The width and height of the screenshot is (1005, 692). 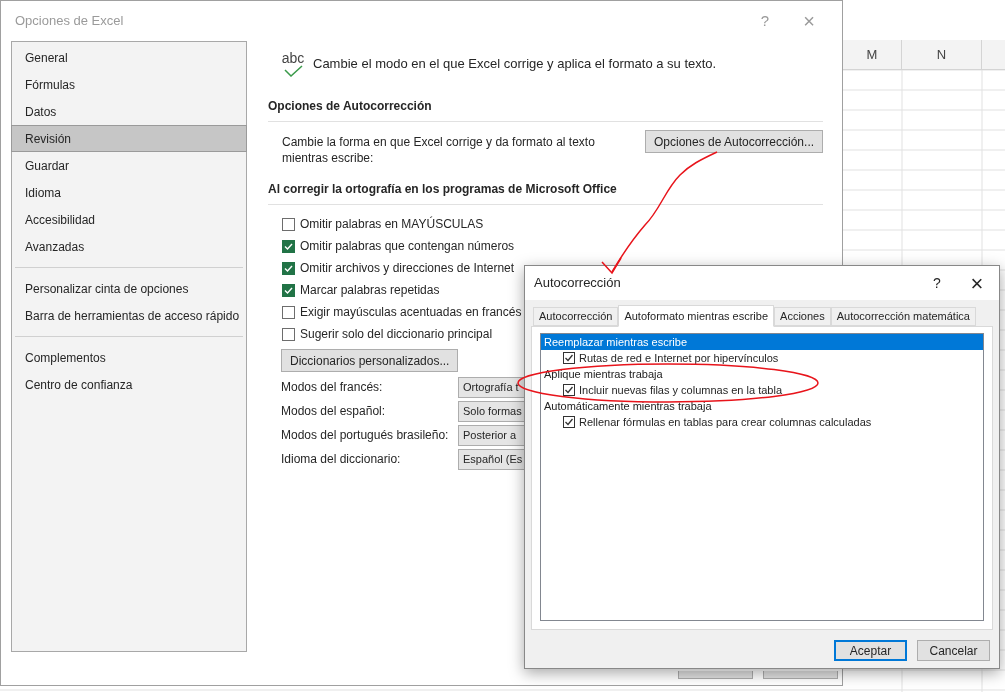 I want to click on sidebar-item: Datos, so click(x=129, y=111).